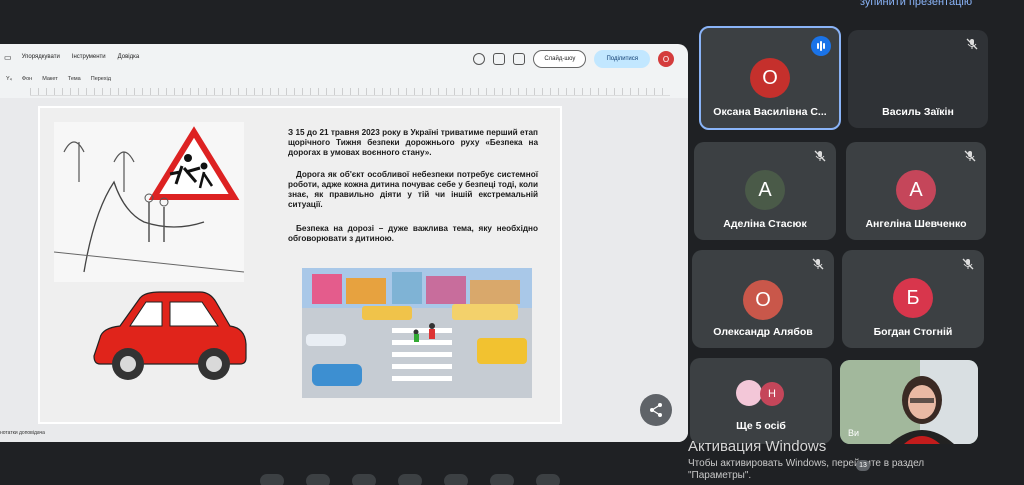 This screenshot has width=1024, height=485. What do you see at coordinates (772, 394) in the screenshot?
I see `mini-avatar: Н` at bounding box center [772, 394].